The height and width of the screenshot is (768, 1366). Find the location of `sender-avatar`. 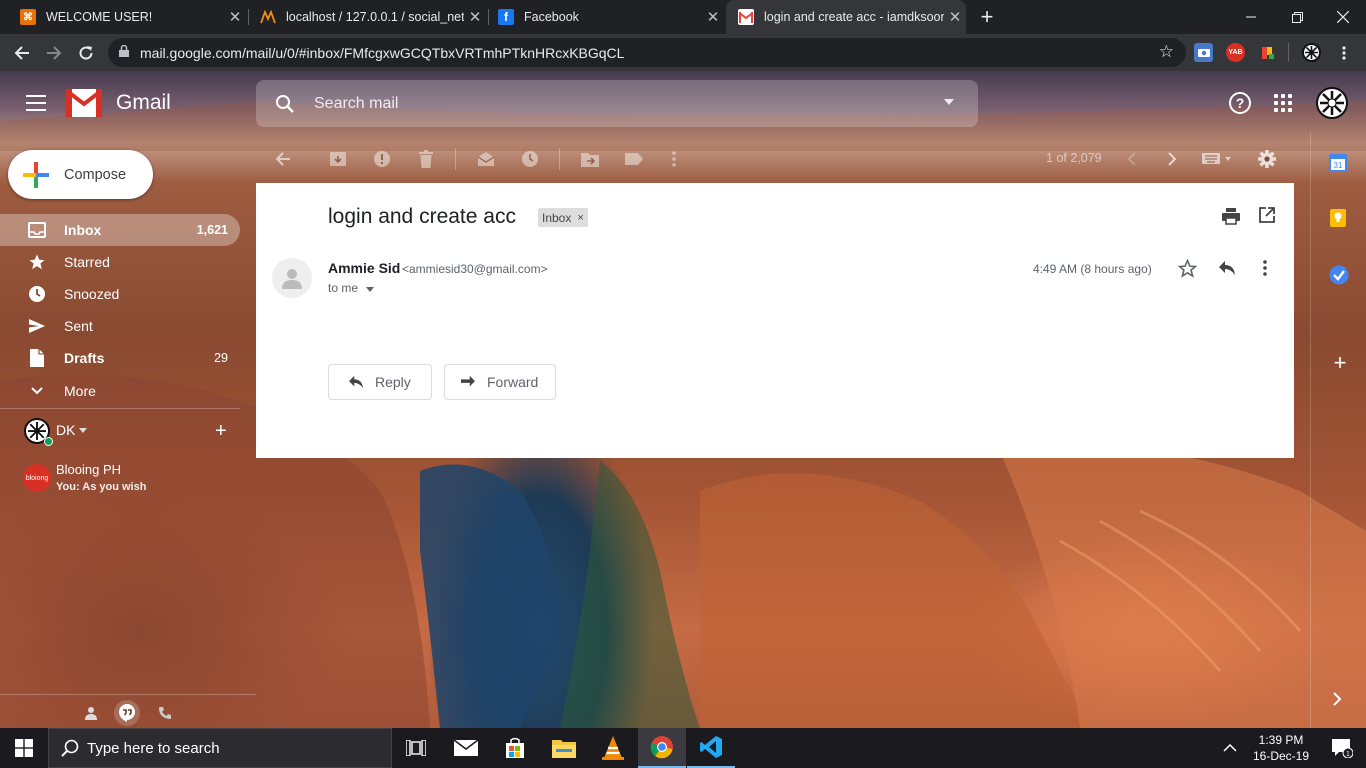

sender-avatar is located at coordinates (292, 278).